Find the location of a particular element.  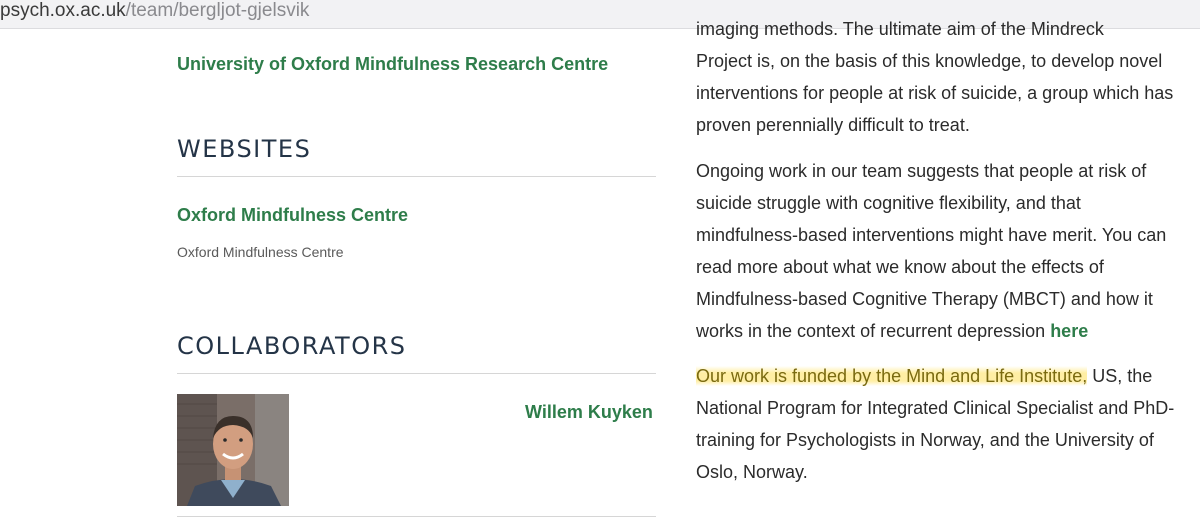

websites-divider is located at coordinates (416, 176).